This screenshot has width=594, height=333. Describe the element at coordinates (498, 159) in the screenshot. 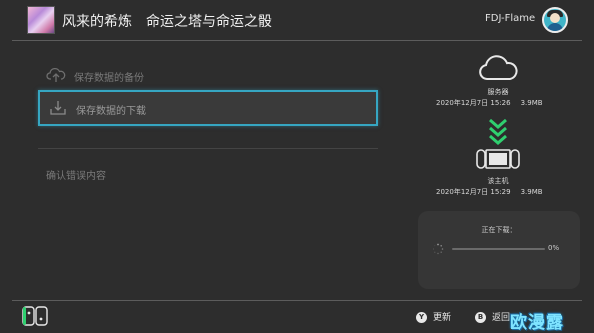

I see `switch-console-icon` at that location.